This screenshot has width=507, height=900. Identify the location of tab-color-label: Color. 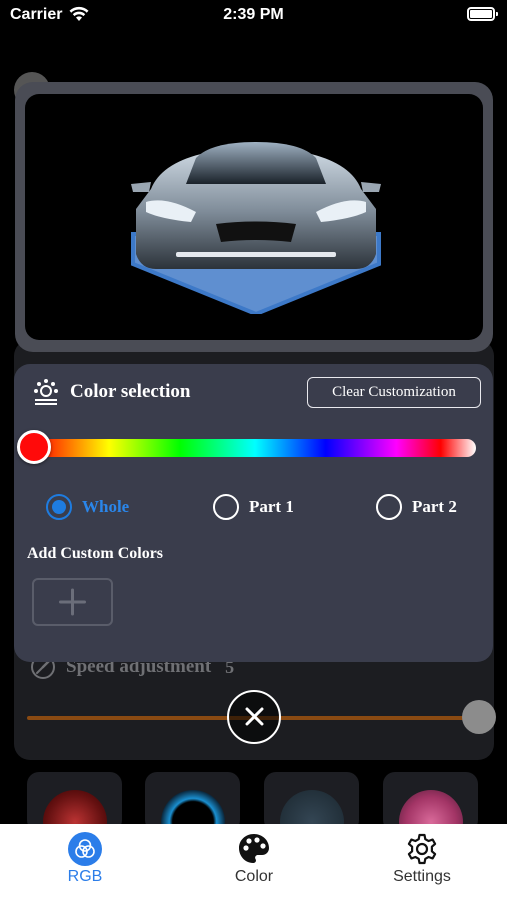
(254, 876).